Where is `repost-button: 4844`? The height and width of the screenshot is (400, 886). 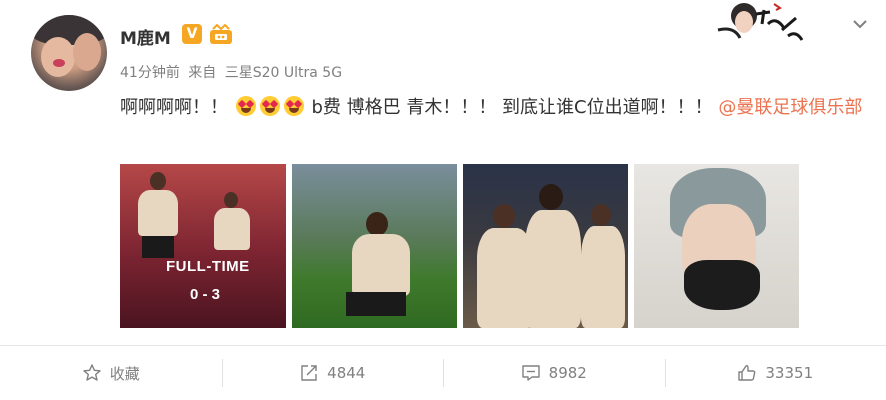 repost-button: 4844 is located at coordinates (332, 373).